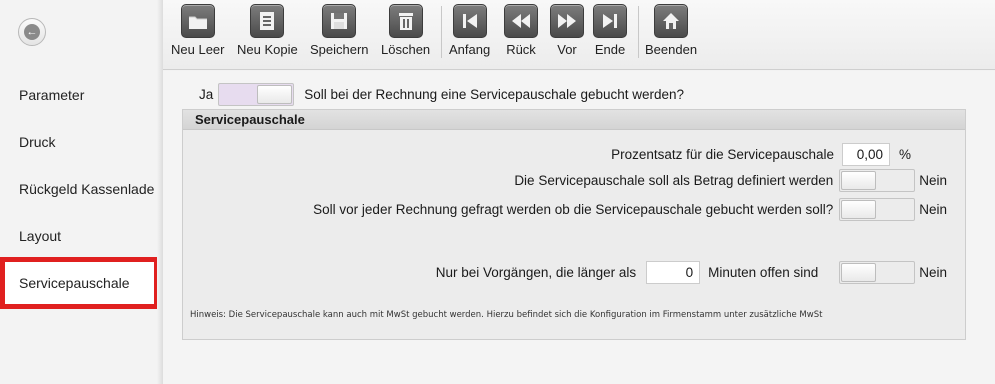 The width and height of the screenshot is (995, 384). I want to click on back-button: ←, so click(32, 32).